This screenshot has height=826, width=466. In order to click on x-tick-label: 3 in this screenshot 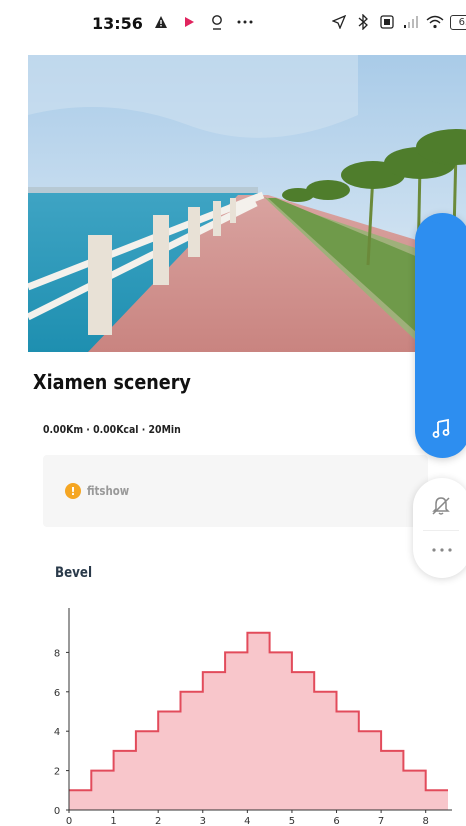, I will do `click(203, 821)`.